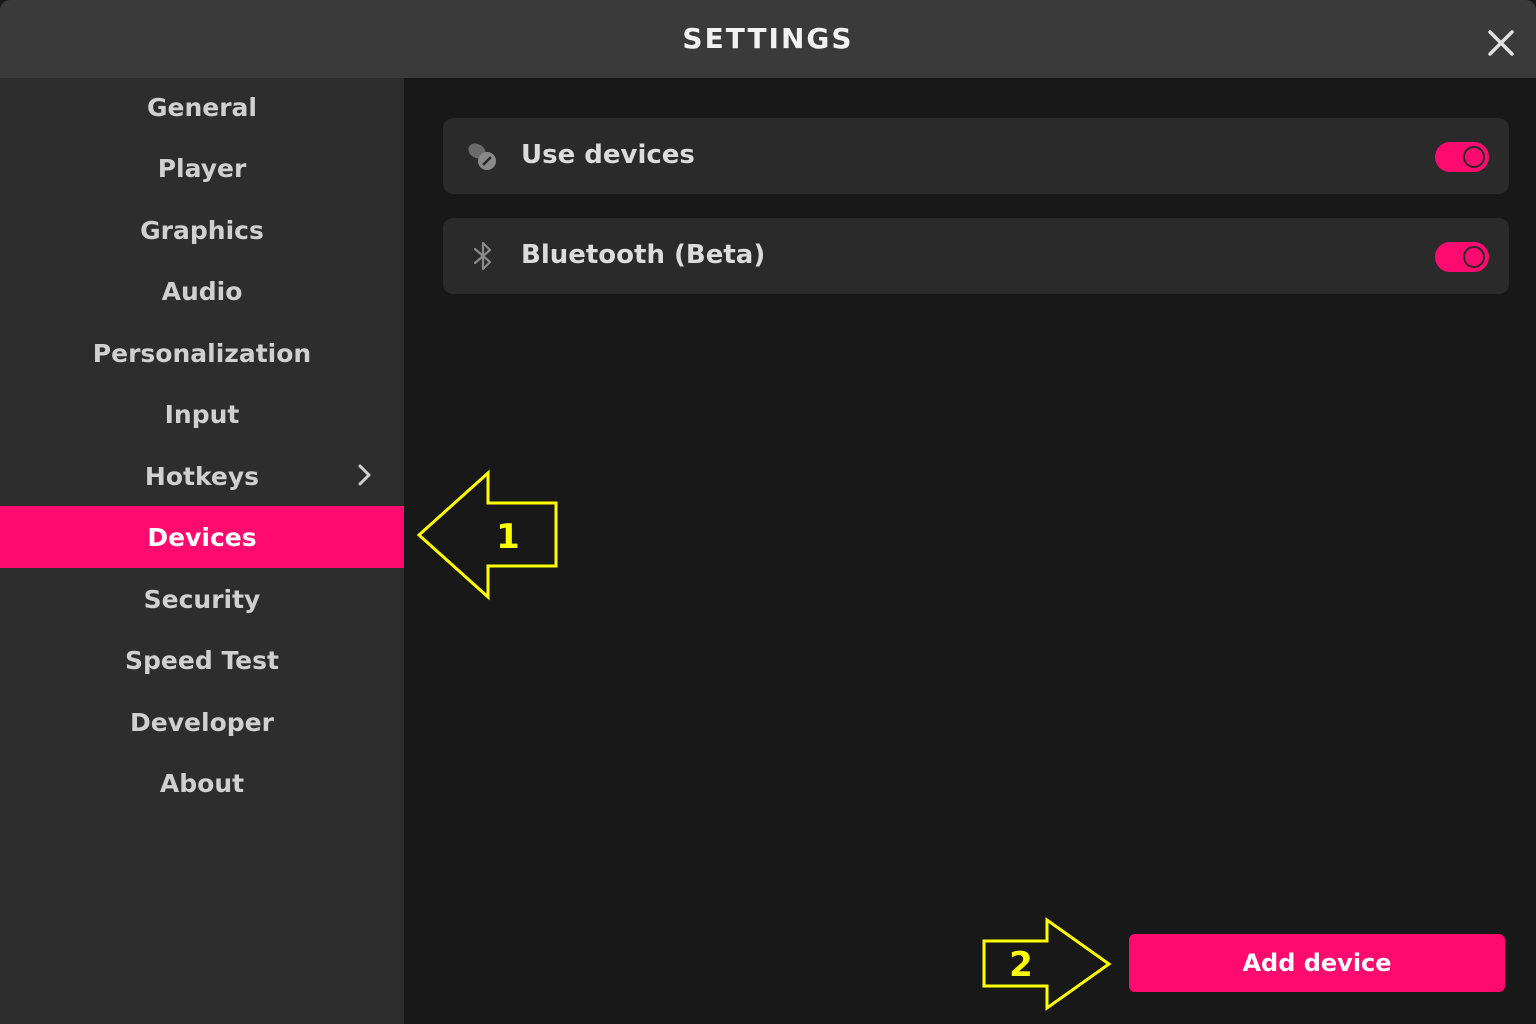  Describe the element at coordinates (1021, 965) in the screenshot. I see `annotation-number: 2` at that location.